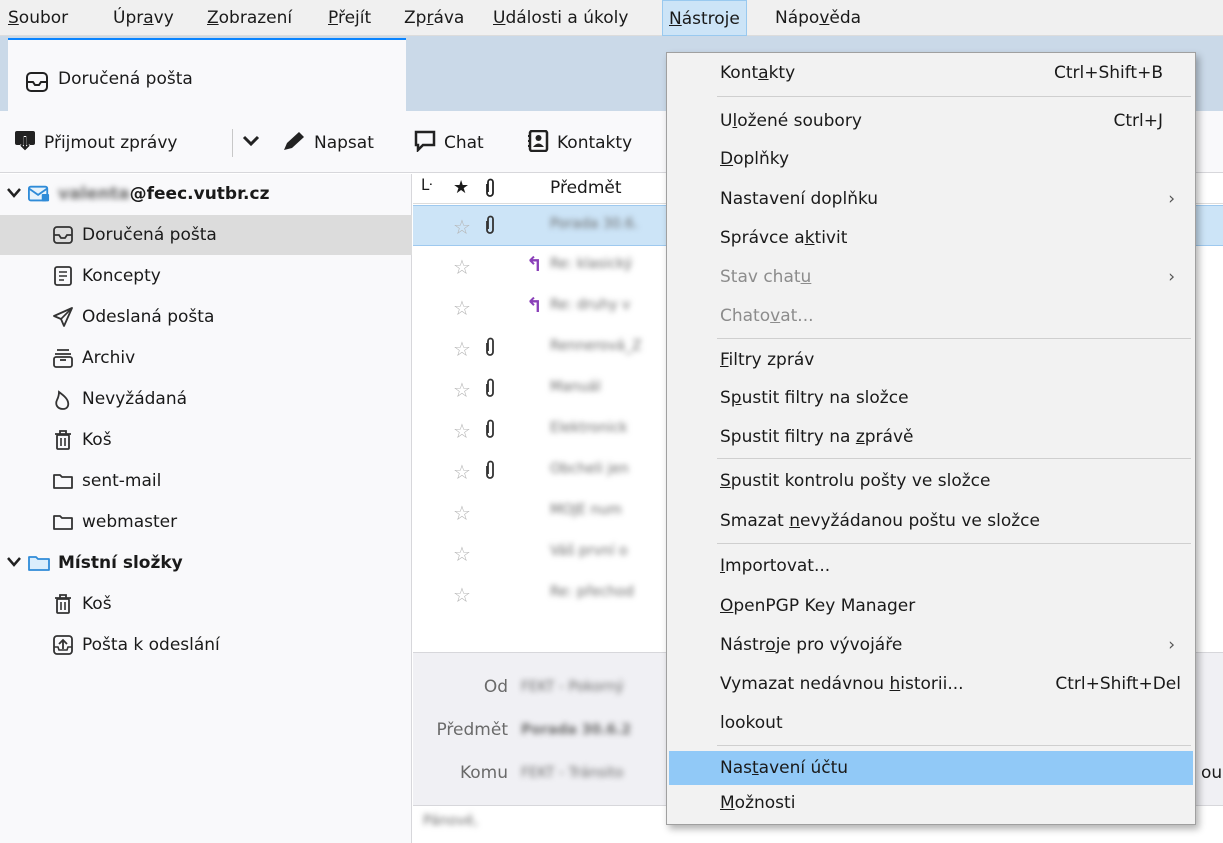 The width and height of the screenshot is (1223, 843). I want to click on menu-nastroje: Nástroje, so click(704, 18).